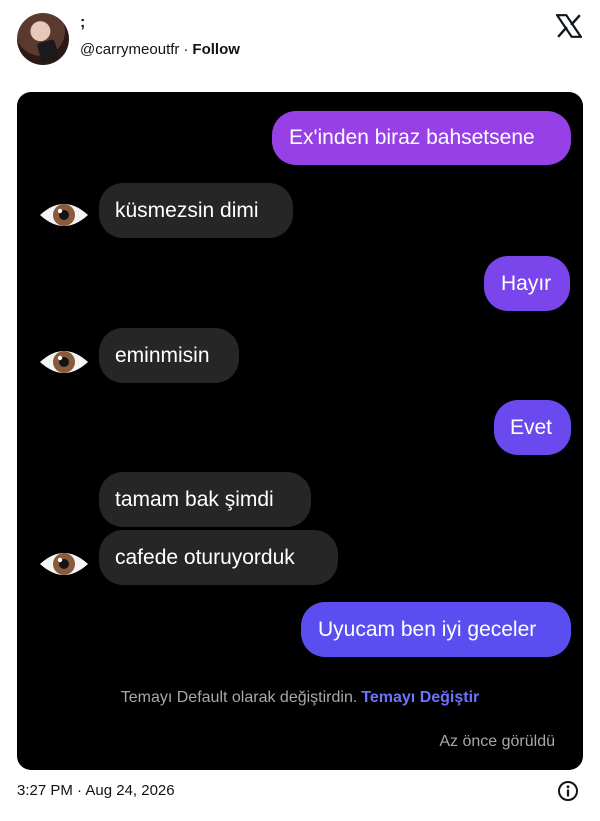  I want to click on message-text: Uyucam ben iyi geceler, so click(427, 629).